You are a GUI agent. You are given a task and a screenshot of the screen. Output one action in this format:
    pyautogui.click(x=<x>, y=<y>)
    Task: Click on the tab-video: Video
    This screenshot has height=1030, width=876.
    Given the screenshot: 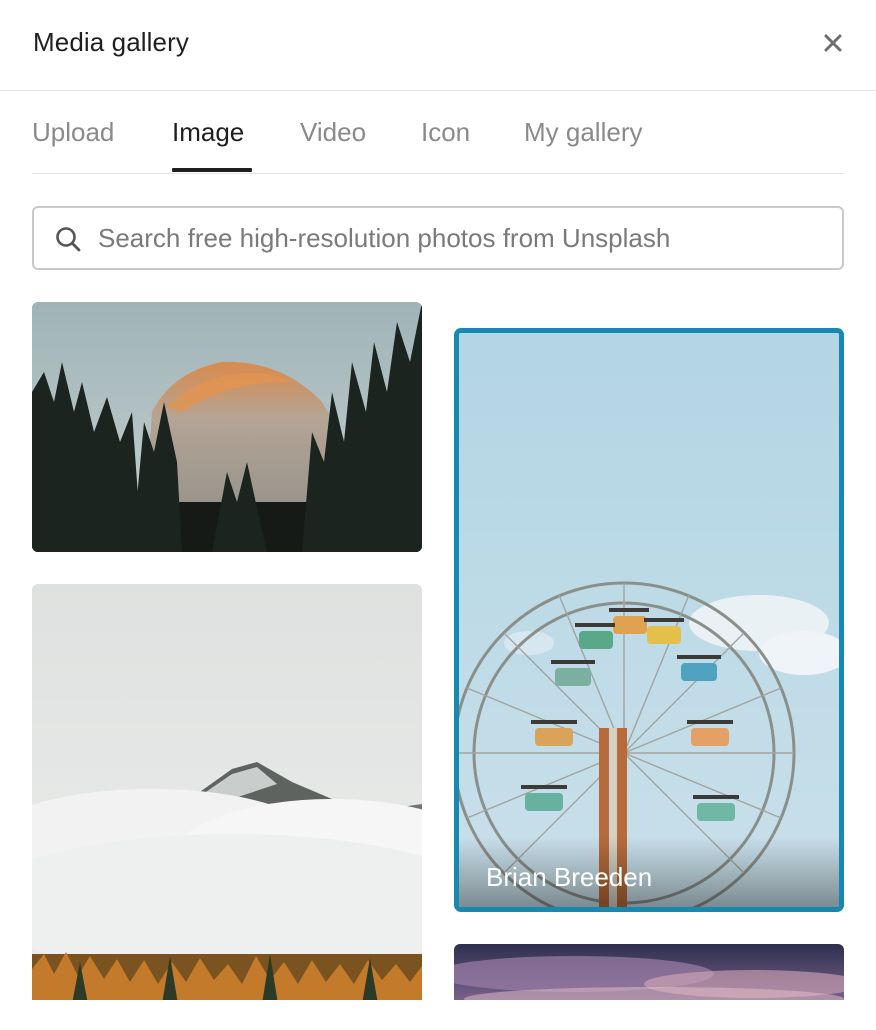 What is the action you would take?
    pyautogui.click(x=333, y=132)
    